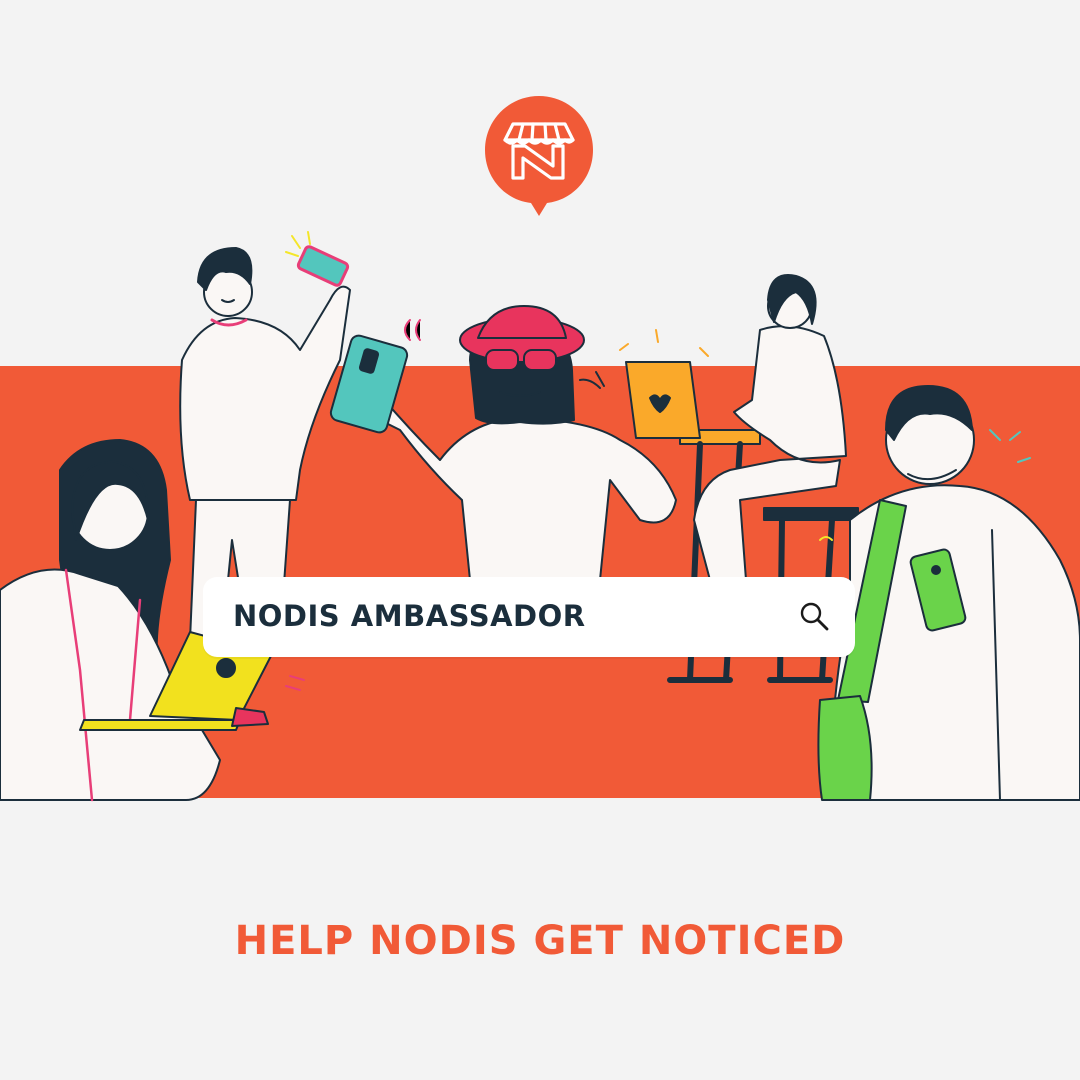 This screenshot has height=1080, width=1080. Describe the element at coordinates (948, 593) in the screenshot. I see `green-phone-man-figure` at that location.